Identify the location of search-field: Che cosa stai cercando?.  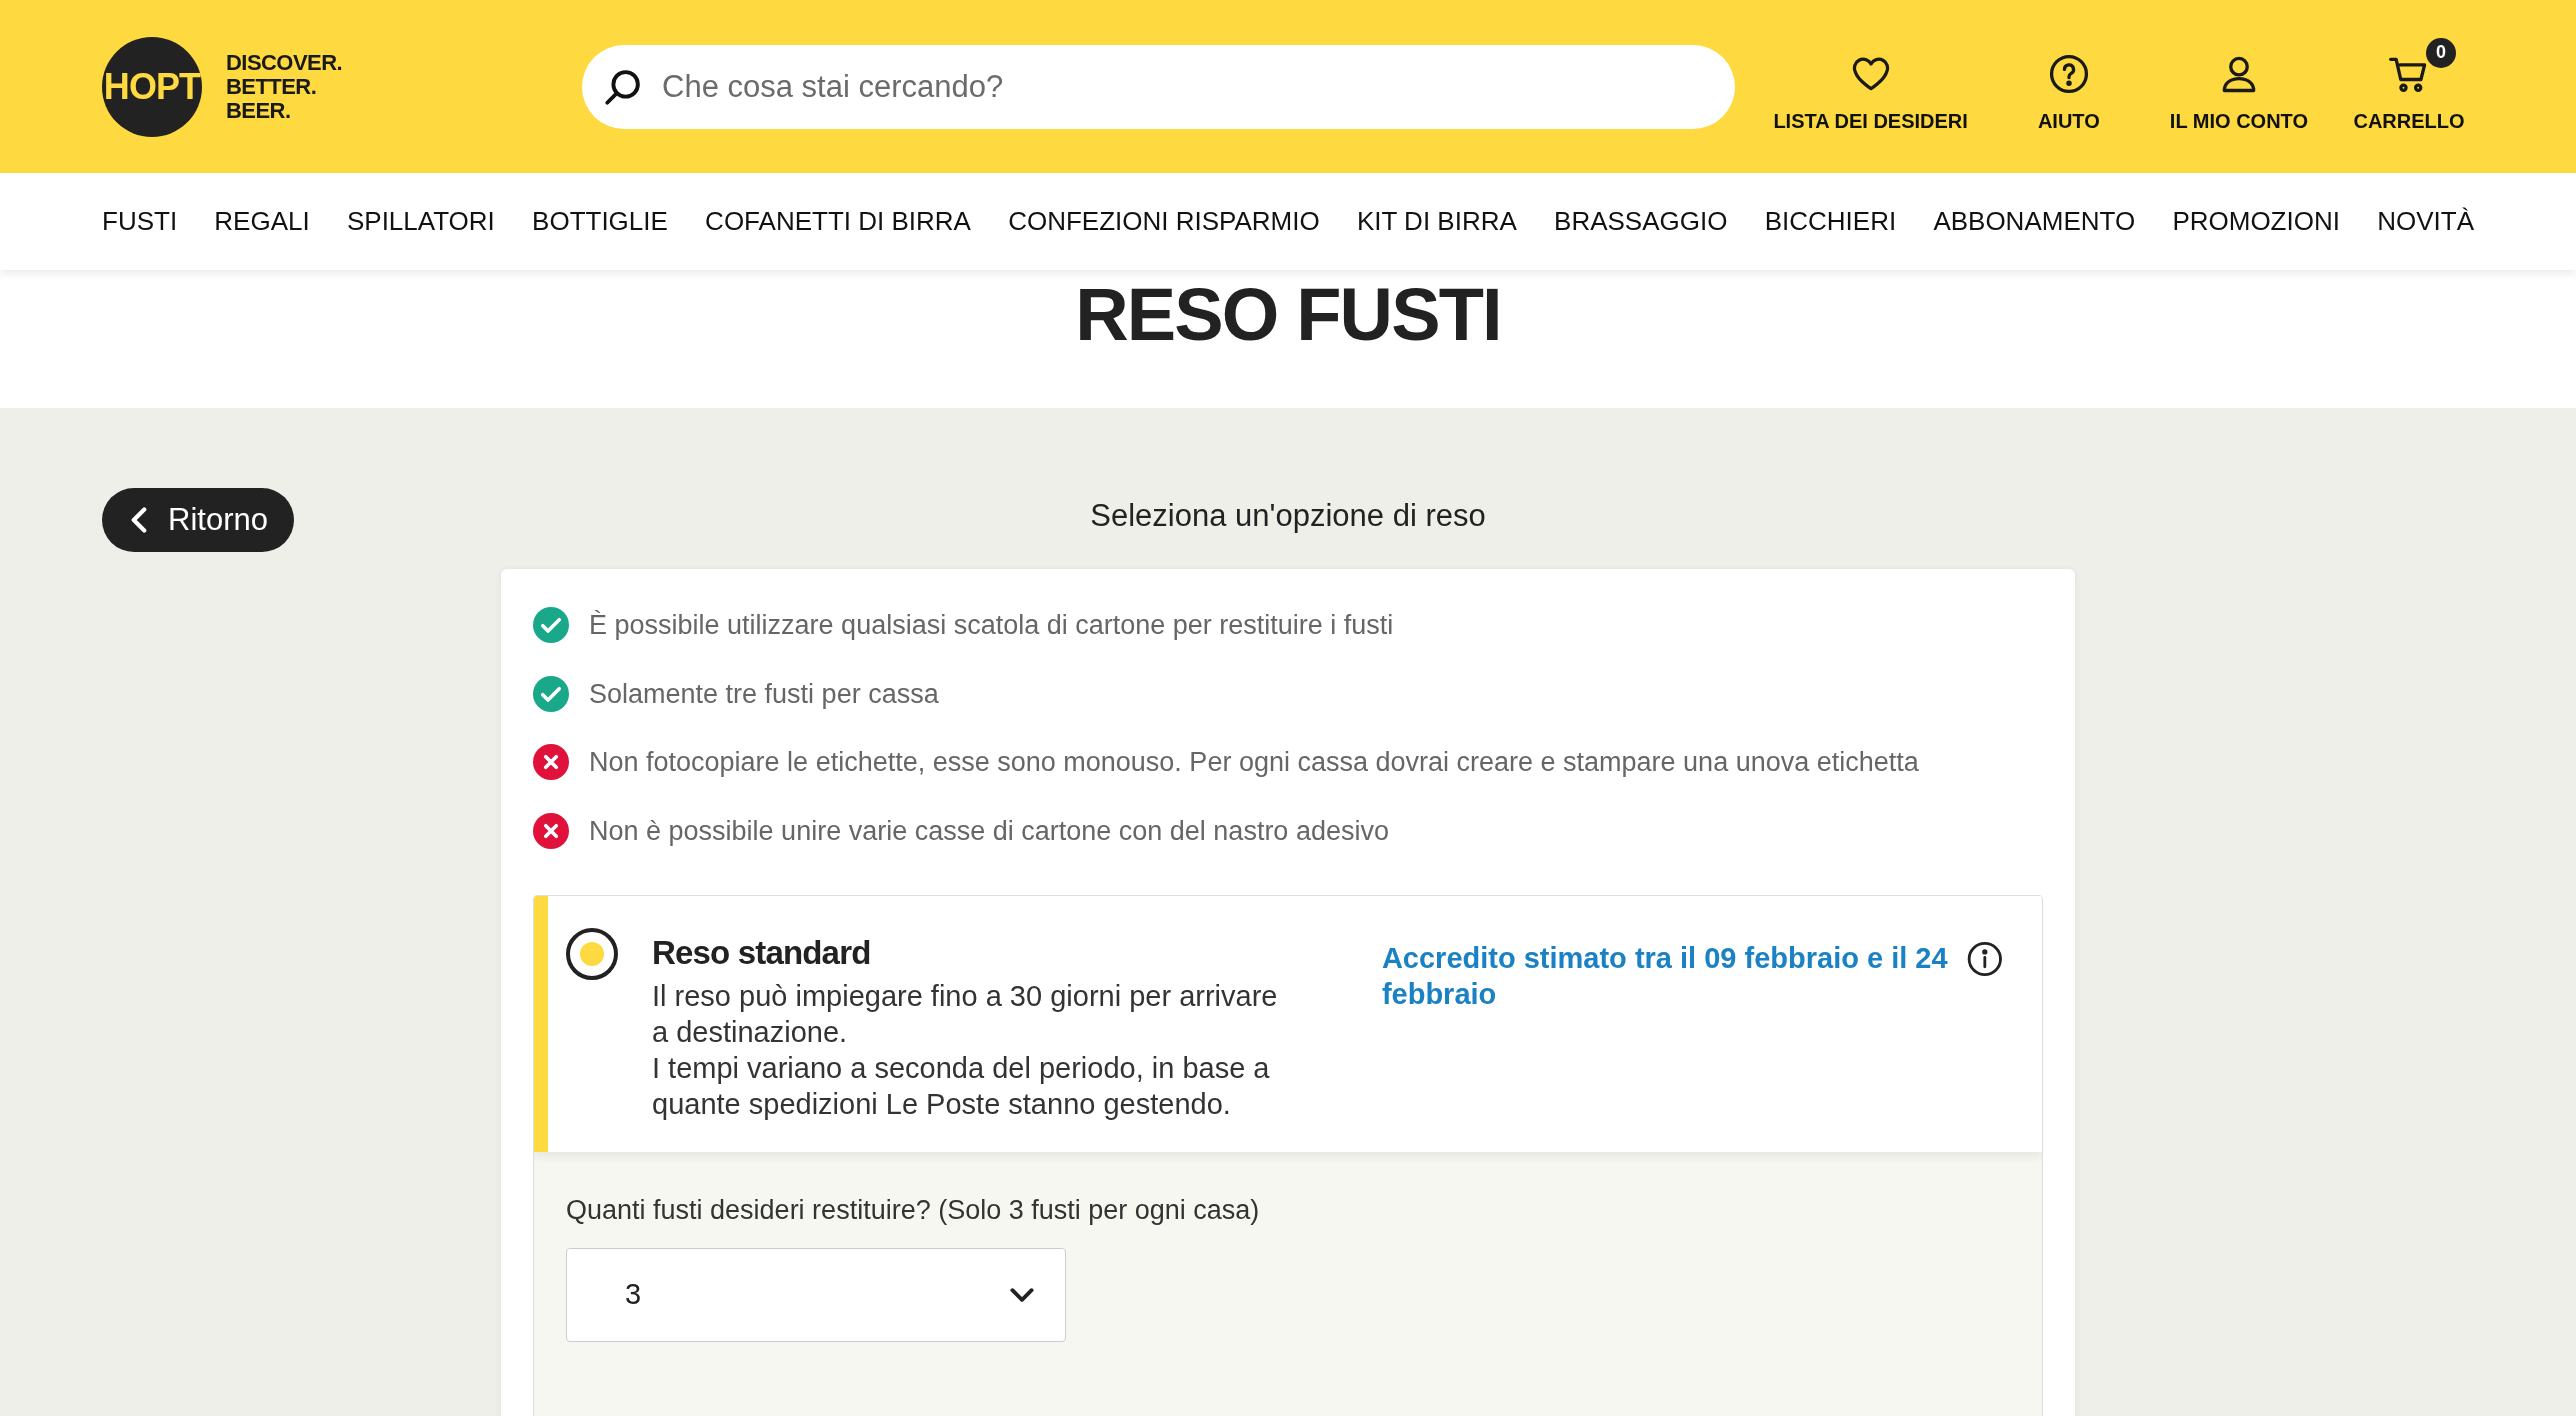
(1158, 86).